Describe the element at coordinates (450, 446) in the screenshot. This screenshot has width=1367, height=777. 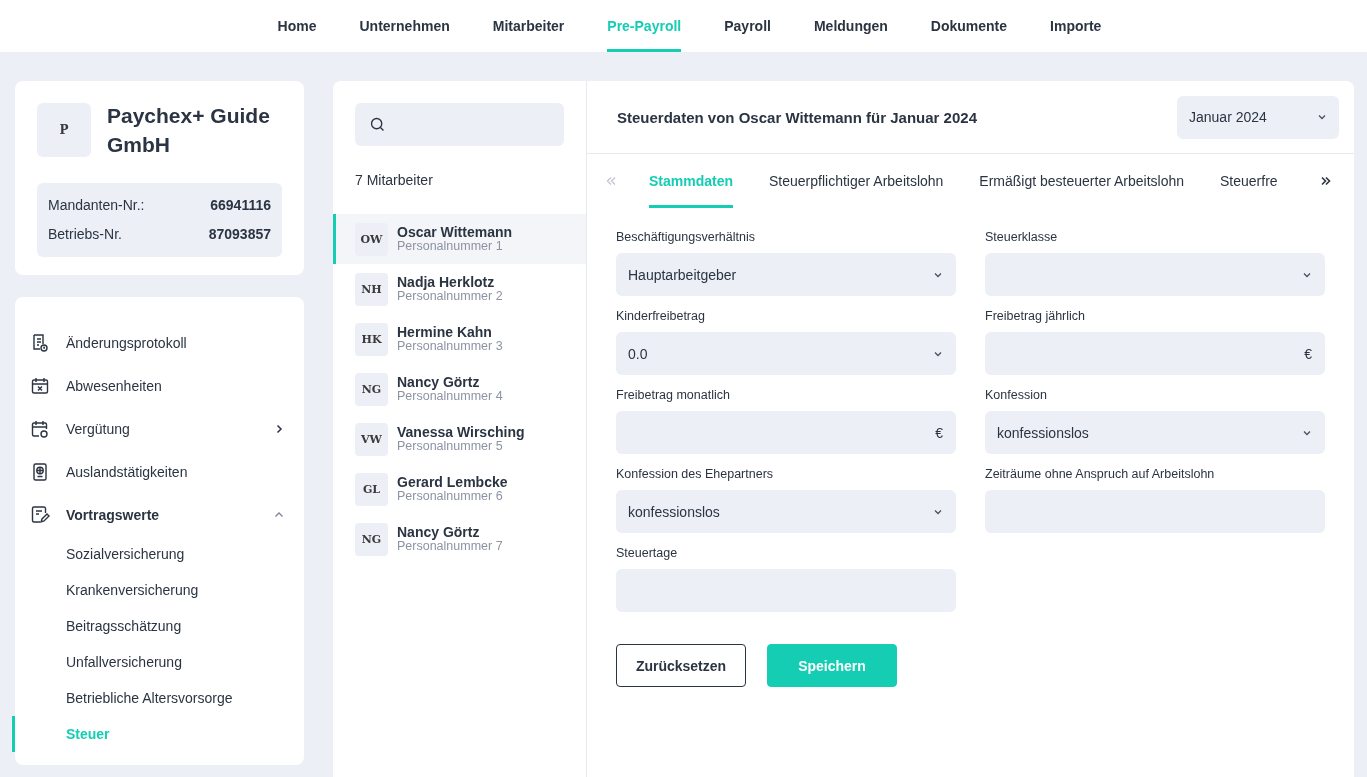
I see `employee-number: Personalnummer 5` at that location.